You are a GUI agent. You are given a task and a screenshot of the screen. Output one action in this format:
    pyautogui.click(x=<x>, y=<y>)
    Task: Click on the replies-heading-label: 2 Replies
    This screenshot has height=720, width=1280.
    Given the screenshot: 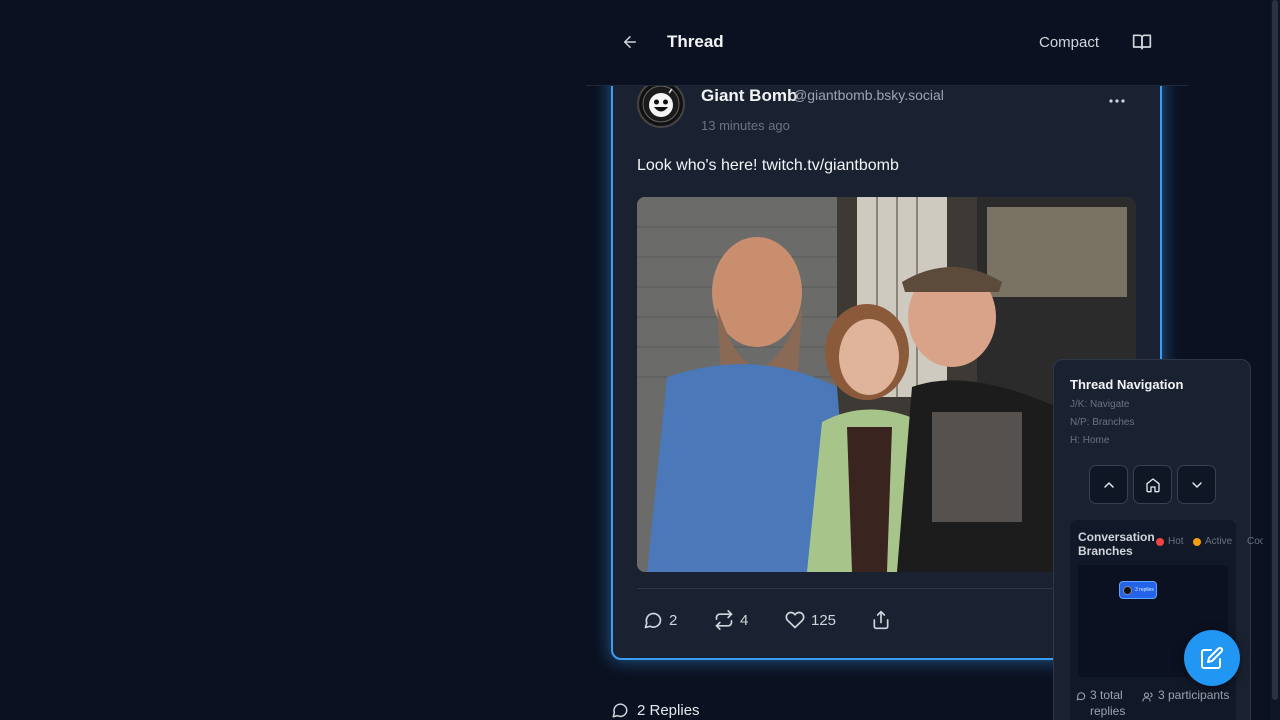 What is the action you would take?
    pyautogui.click(x=668, y=710)
    